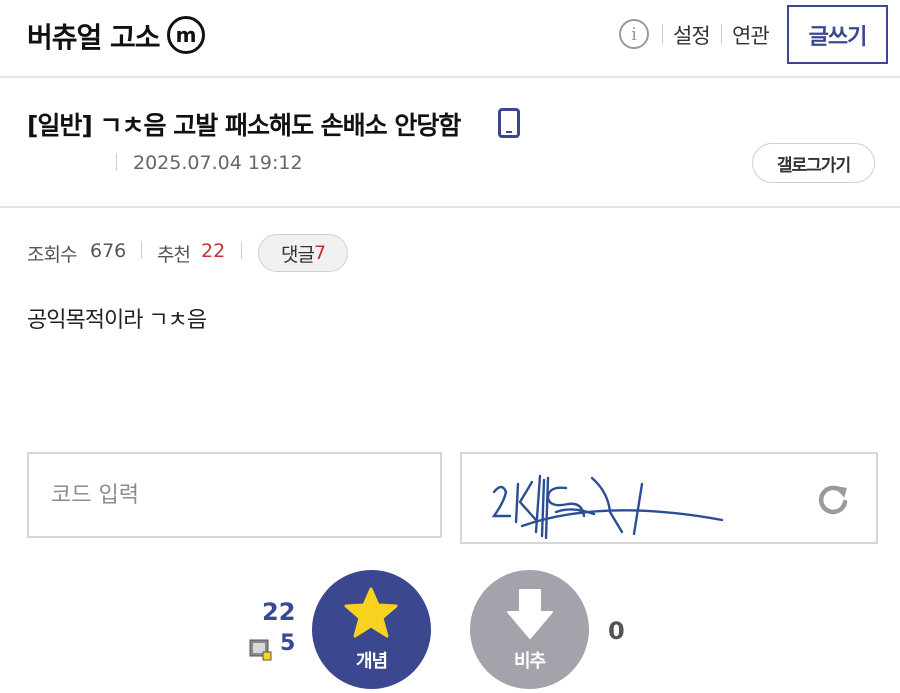  Describe the element at coordinates (279, 612) in the screenshot. I see `upvote-count: 22` at that location.